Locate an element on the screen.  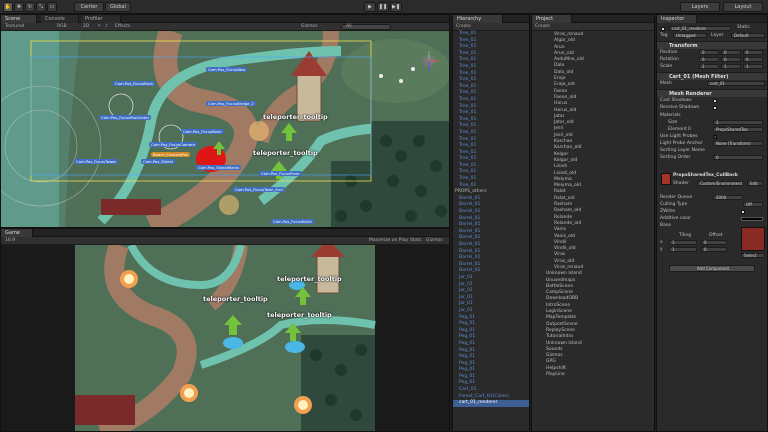
scale-x-field: 1 is located at coordinates (709, 66).